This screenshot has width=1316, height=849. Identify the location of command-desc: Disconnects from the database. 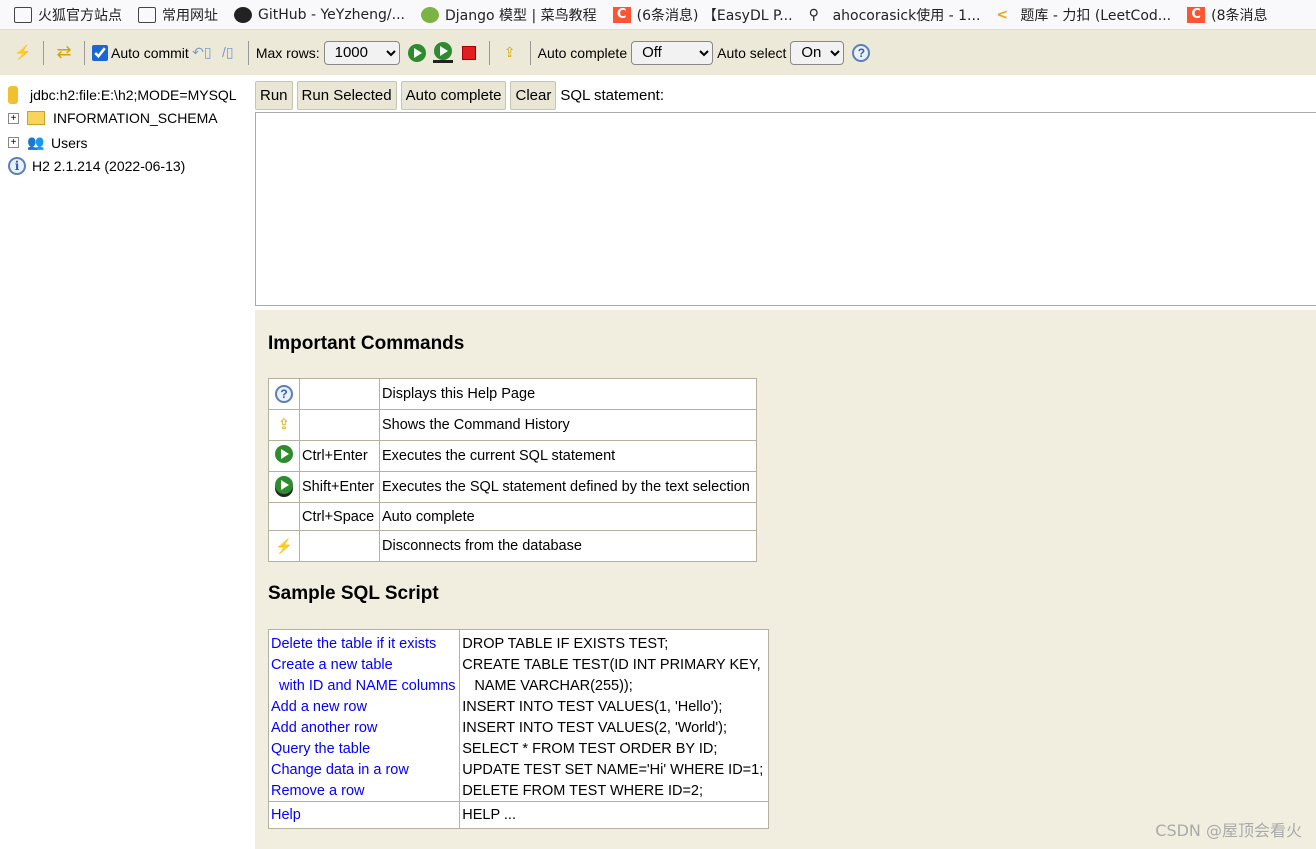
(568, 546).